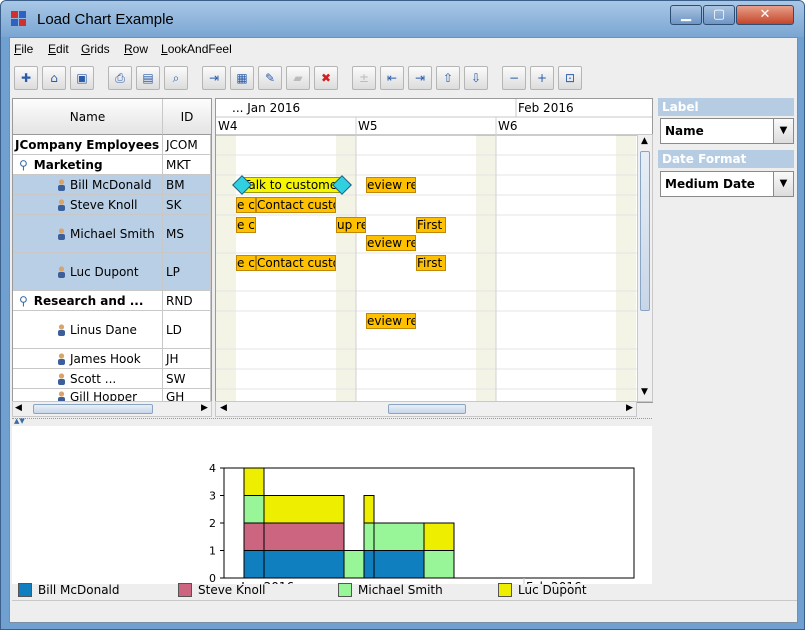 This screenshot has height=630, width=805. Describe the element at coordinates (354, 564) in the screenshot. I see `load-segment-ms` at that location.